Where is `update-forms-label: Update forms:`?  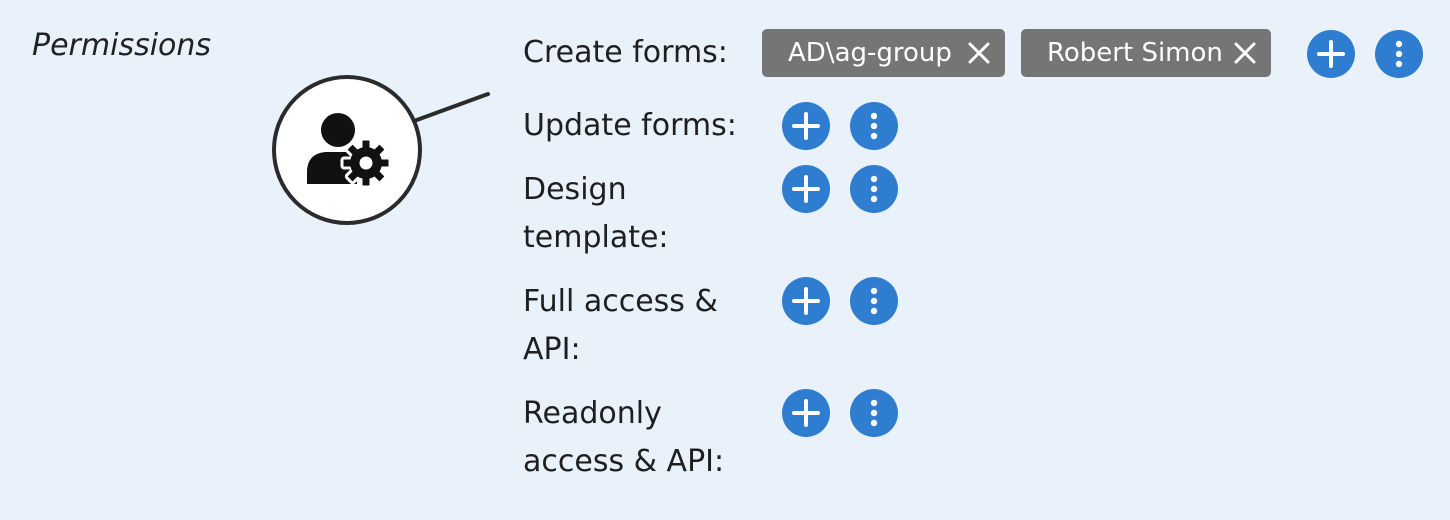 update-forms-label: Update forms: is located at coordinates (630, 125).